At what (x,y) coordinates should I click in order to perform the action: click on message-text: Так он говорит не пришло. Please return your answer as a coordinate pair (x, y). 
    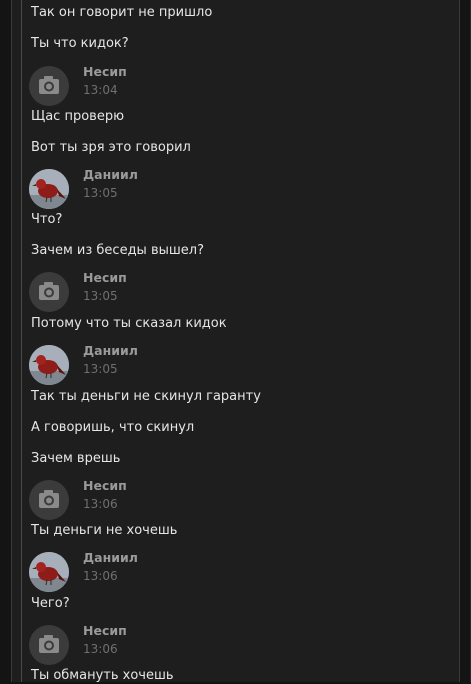
    Looking at the image, I should click on (122, 12).